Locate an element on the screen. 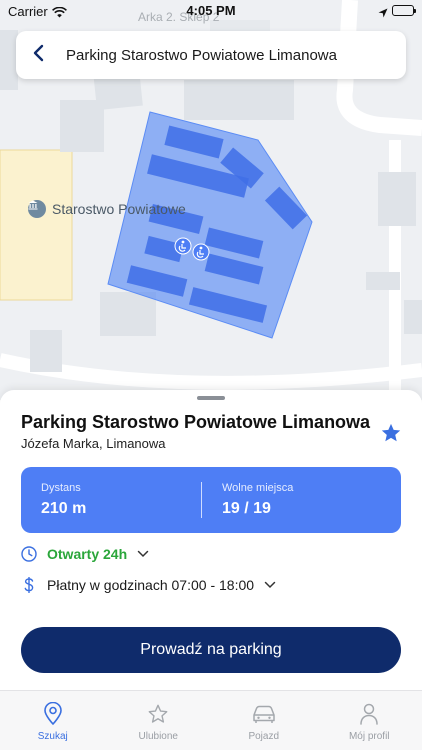 The height and width of the screenshot is (750, 422). distance-label: Dystans is located at coordinates (61, 488).